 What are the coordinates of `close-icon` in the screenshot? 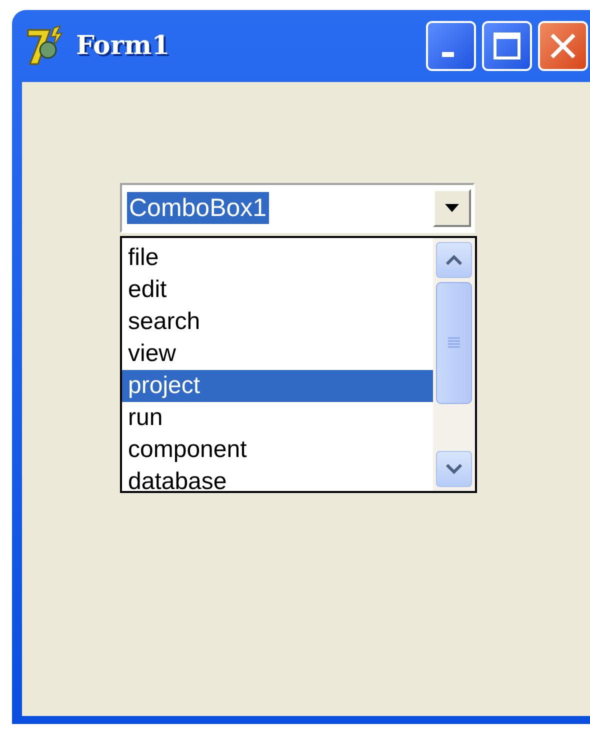 It's located at (563, 46).